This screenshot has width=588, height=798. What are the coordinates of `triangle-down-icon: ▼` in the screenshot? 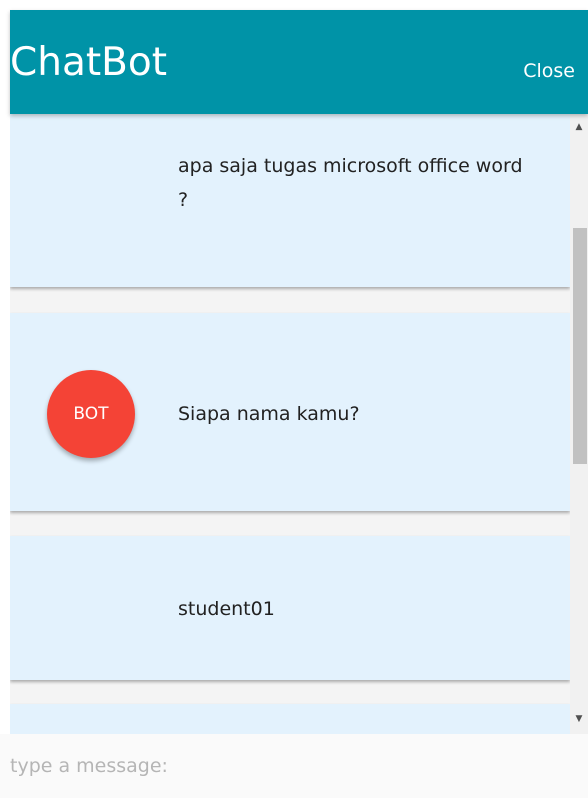 It's located at (579, 719).